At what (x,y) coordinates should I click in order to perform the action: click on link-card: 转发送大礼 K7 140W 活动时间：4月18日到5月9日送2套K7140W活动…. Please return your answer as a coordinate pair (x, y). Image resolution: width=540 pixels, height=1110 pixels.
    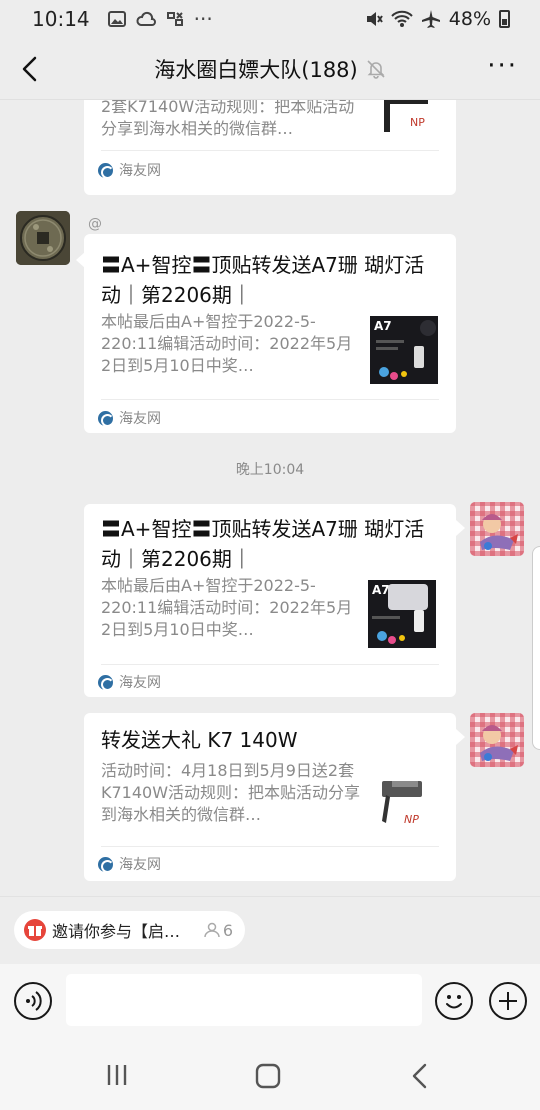
    Looking at the image, I should click on (270, 797).